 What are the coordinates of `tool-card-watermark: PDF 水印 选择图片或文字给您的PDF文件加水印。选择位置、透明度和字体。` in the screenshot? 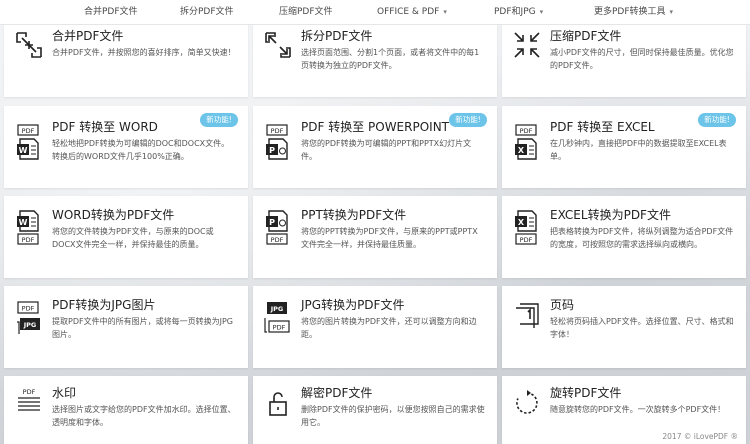 It's located at (126, 410).